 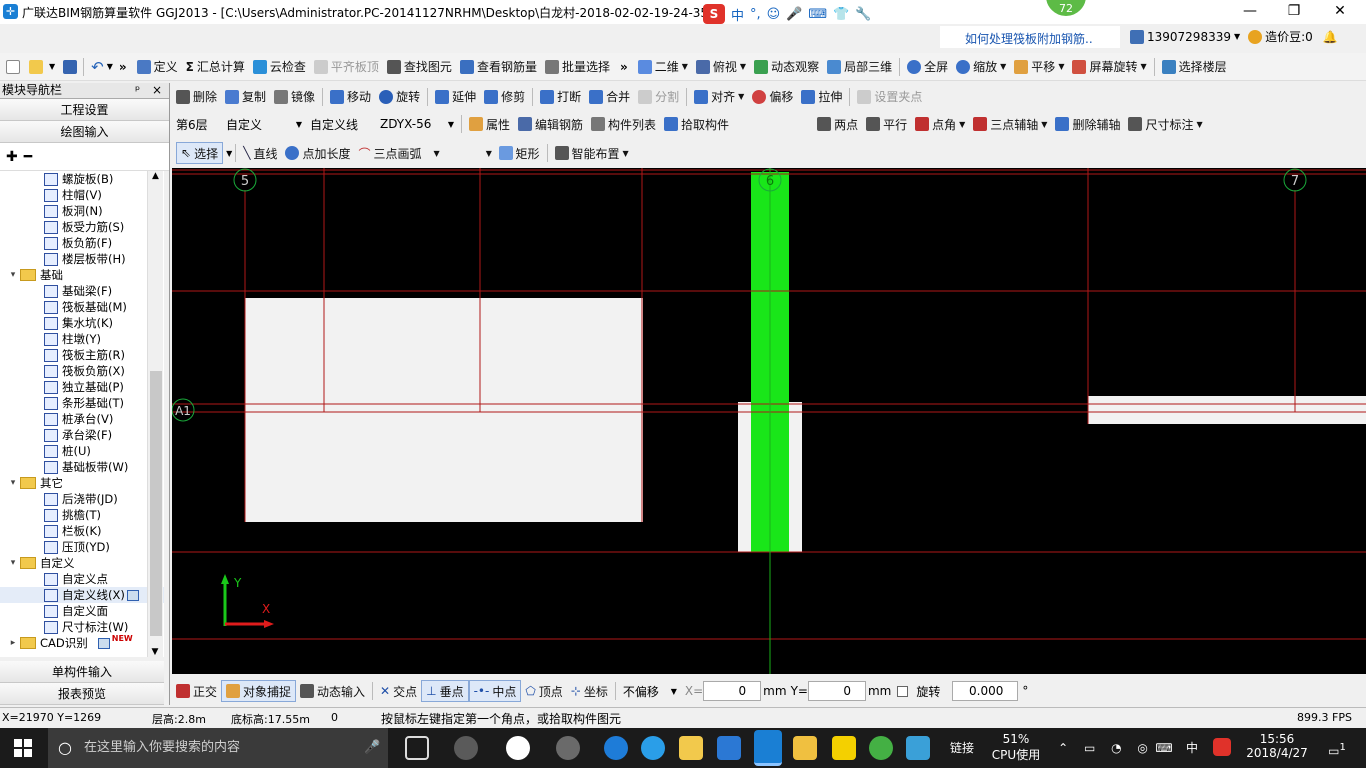 What do you see at coordinates (197, 124) in the screenshot?
I see `floor-select: 第6层` at bounding box center [197, 124].